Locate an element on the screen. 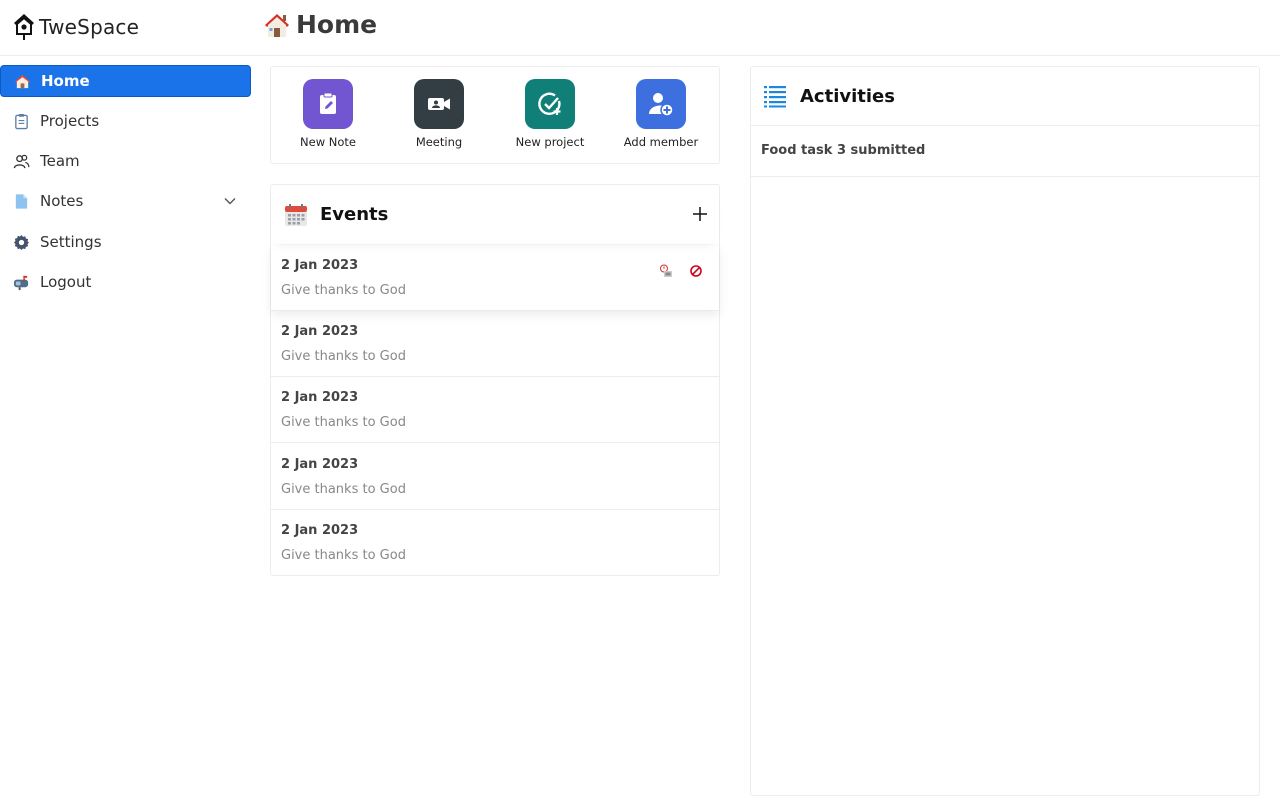 The image size is (1280, 800). birdhouse-logo-icon is located at coordinates (24, 27).